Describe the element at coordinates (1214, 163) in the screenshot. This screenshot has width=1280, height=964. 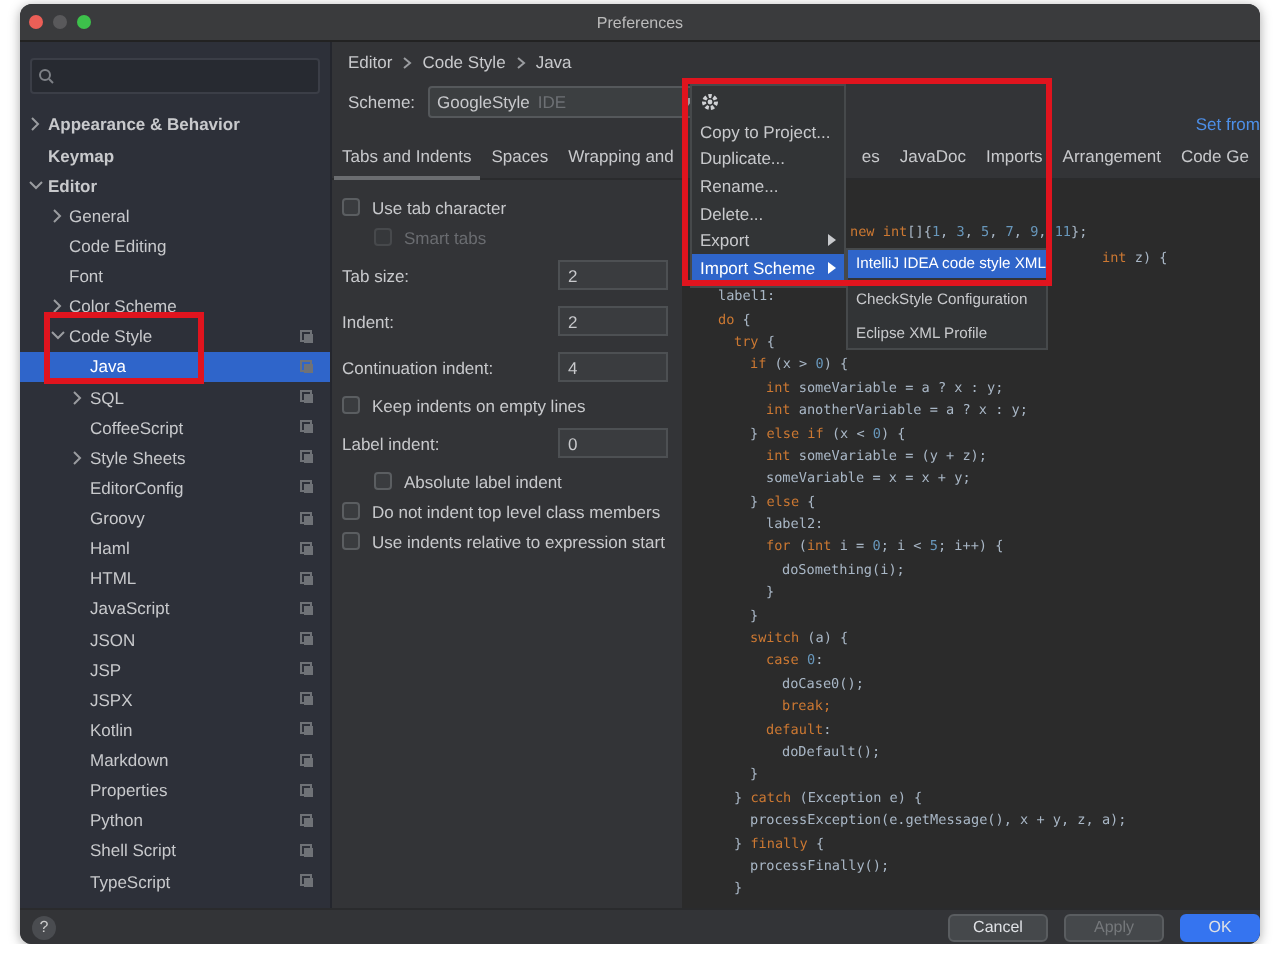
I see `tab: Code Ge` at that location.